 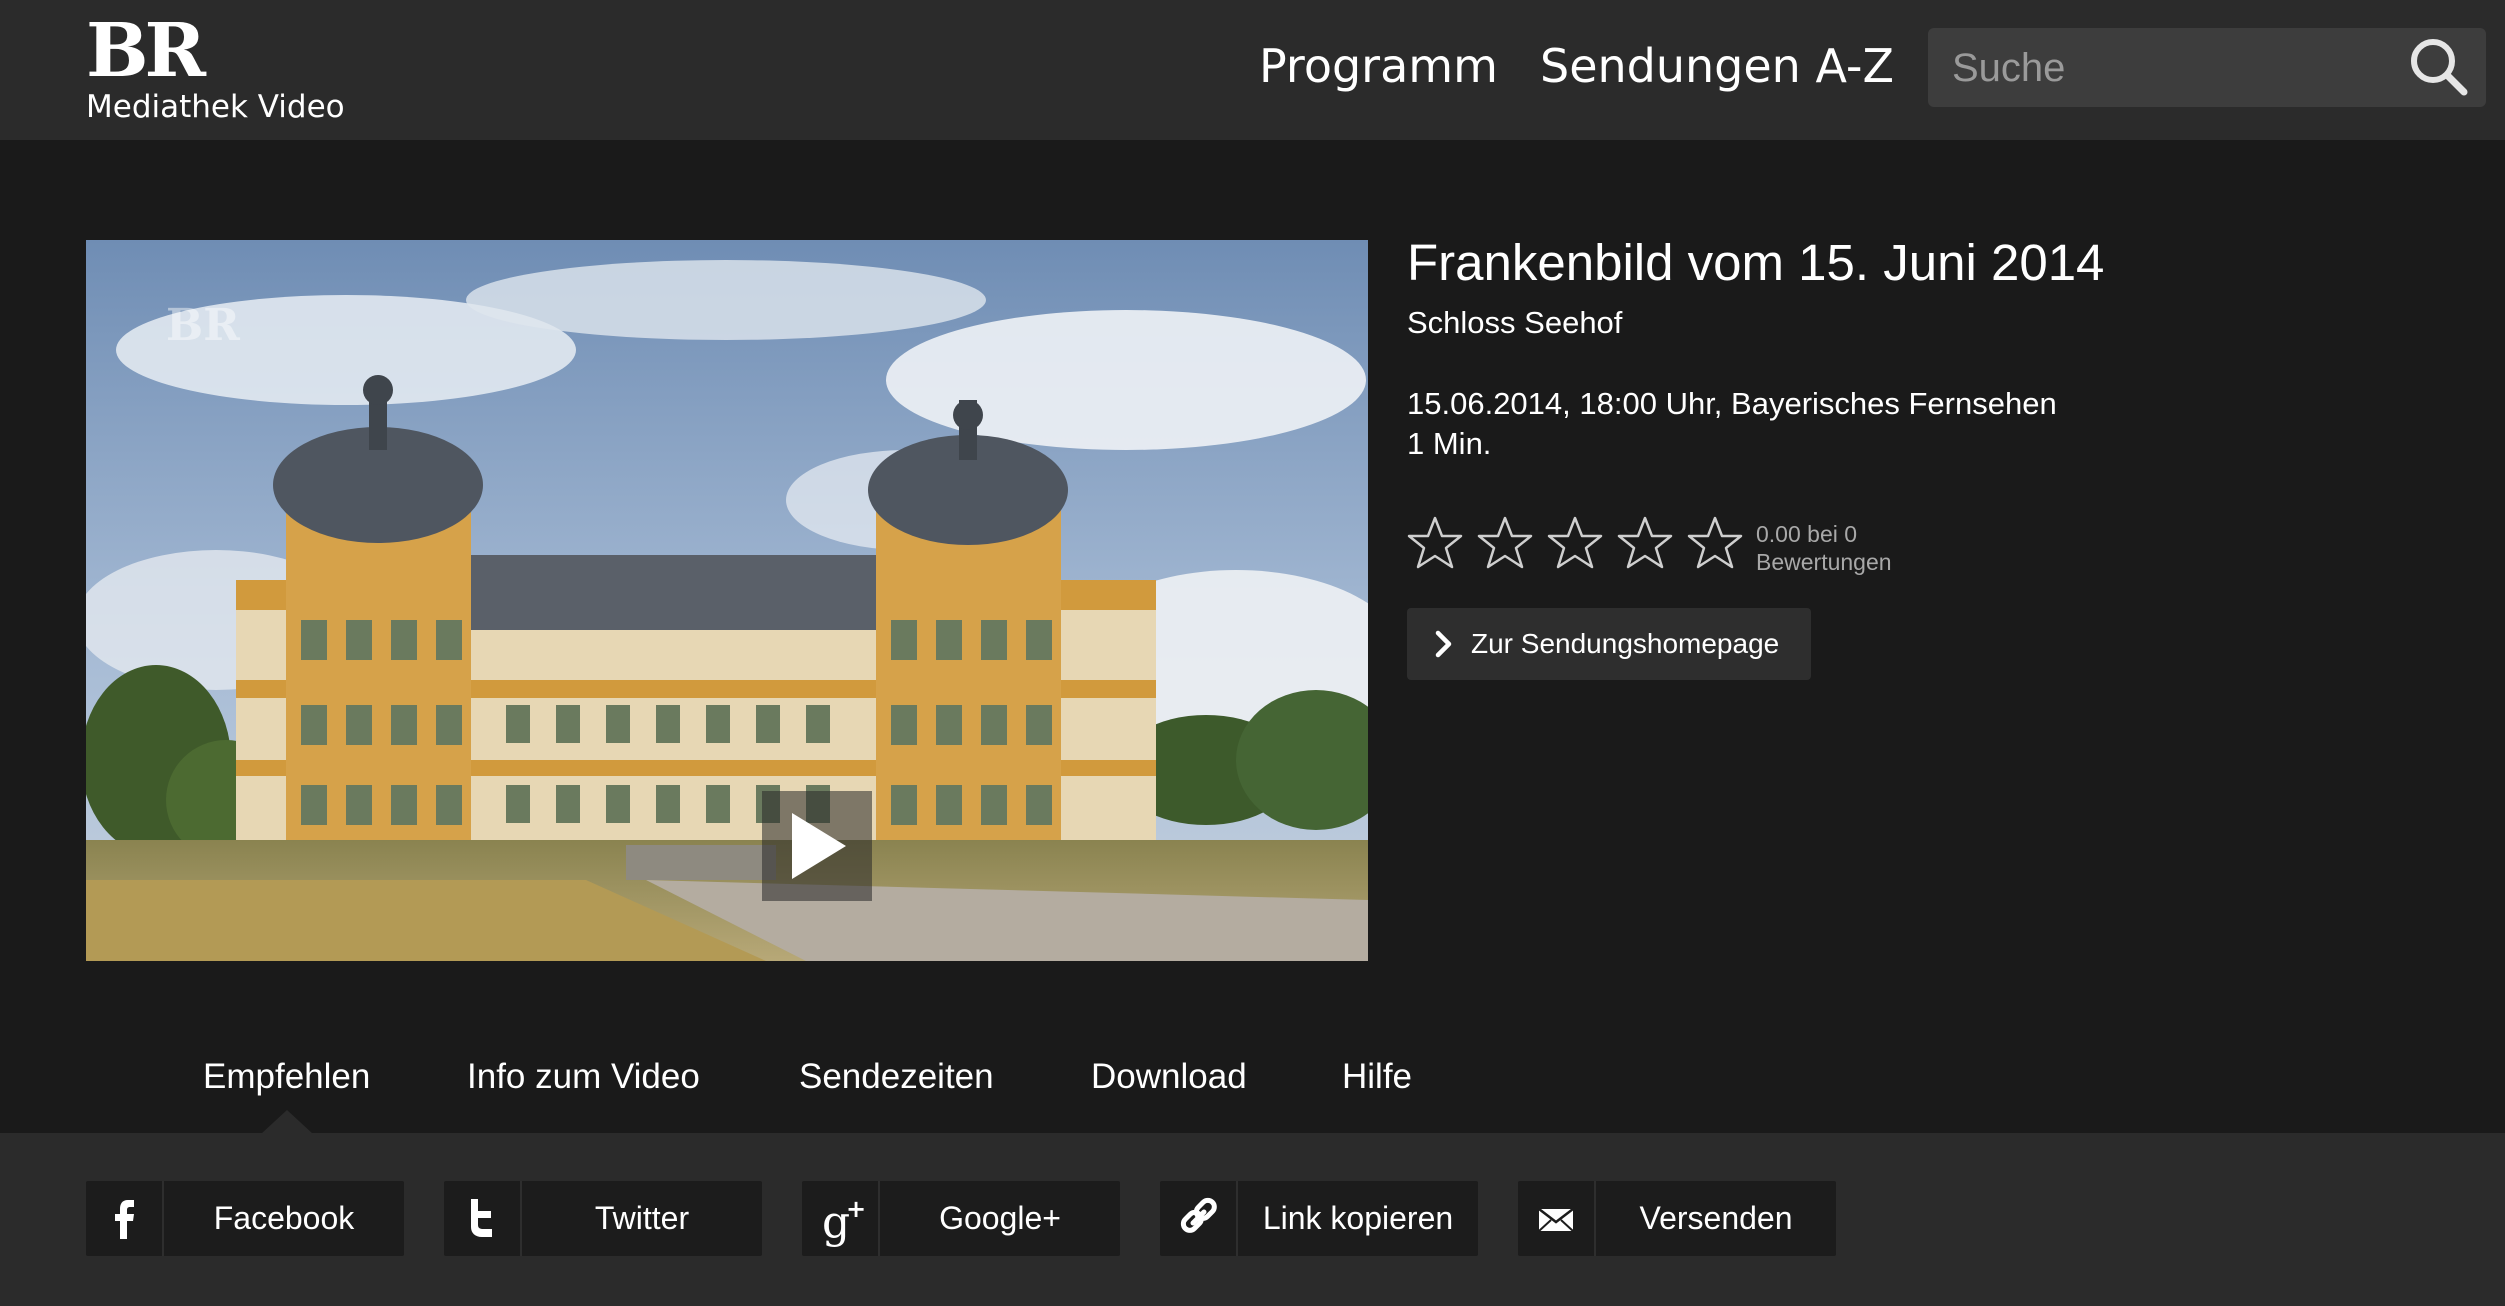 What do you see at coordinates (146, 51) in the screenshot?
I see `logo-mark: BR` at bounding box center [146, 51].